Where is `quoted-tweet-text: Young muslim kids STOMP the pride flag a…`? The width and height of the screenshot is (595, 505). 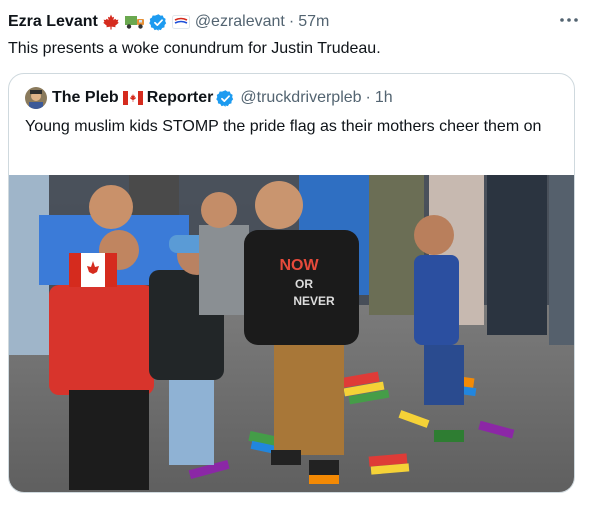
quoted-tweet-text: Young muslim kids STOMP the pride flag a… is located at coordinates (283, 126).